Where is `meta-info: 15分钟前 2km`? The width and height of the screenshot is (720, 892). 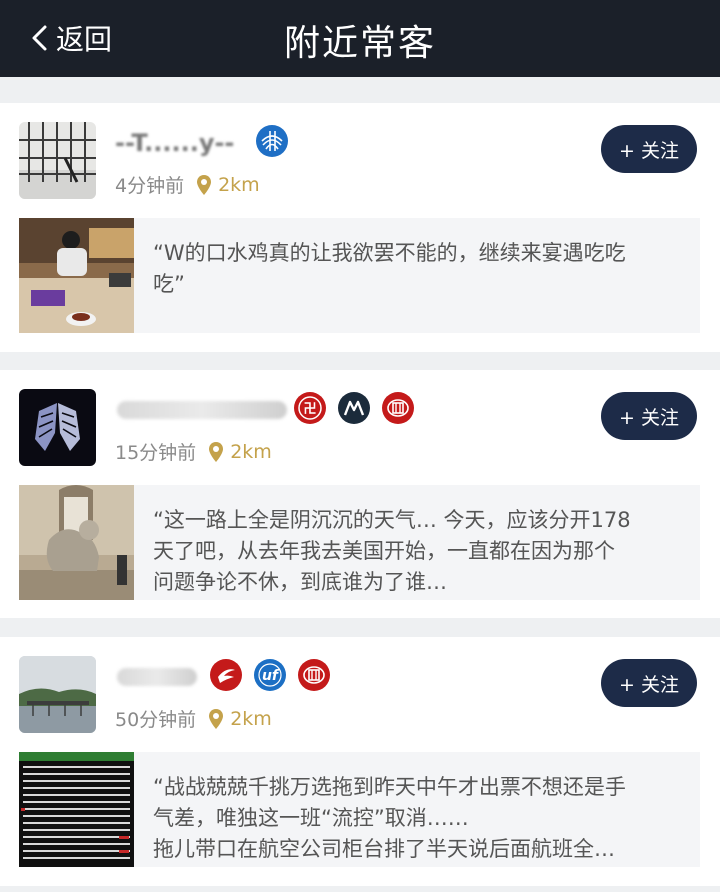
meta-info: 15分钟前 2km is located at coordinates (193, 451).